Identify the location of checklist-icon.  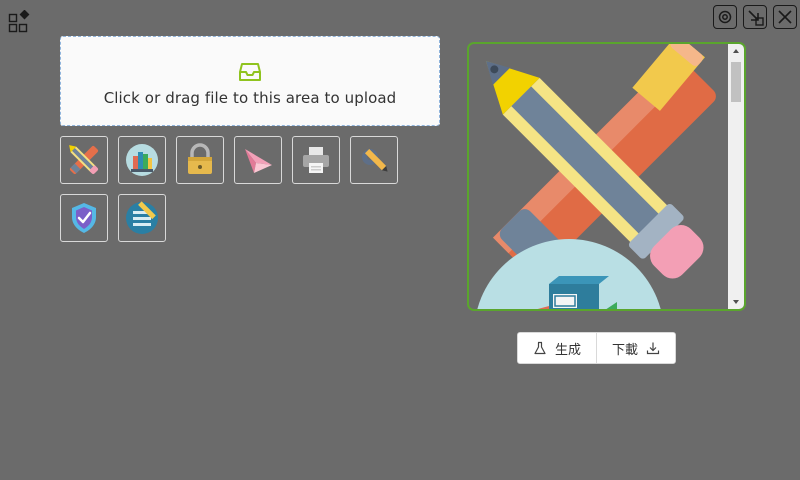
(142, 217).